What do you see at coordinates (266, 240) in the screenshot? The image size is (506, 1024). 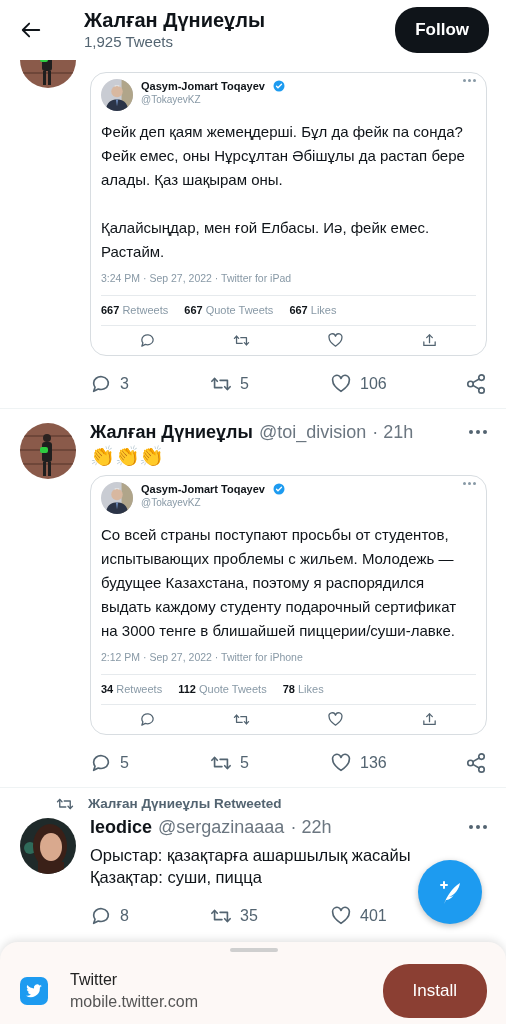 I see `tweet-text: Қалайсыңдар, мен ғой Елбасы. Иә, фейк емес. Растайм.` at bounding box center [266, 240].